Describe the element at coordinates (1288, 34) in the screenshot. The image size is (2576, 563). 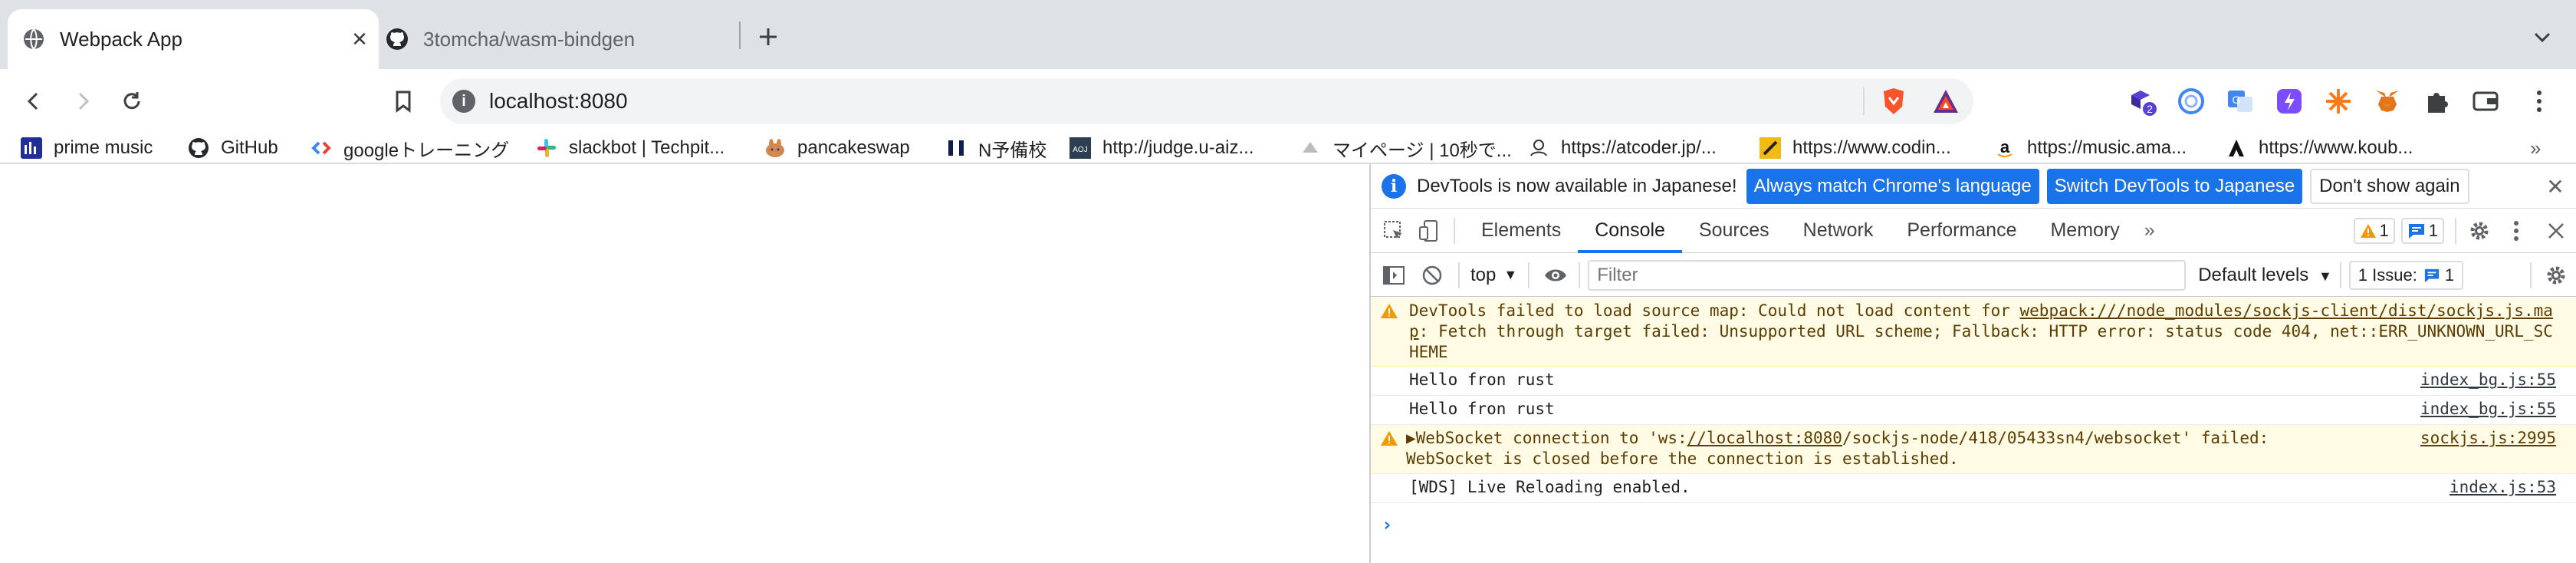
I see `tab-strip: Webpack App ✕ 3tomcha/wasm-bindgen` at that location.